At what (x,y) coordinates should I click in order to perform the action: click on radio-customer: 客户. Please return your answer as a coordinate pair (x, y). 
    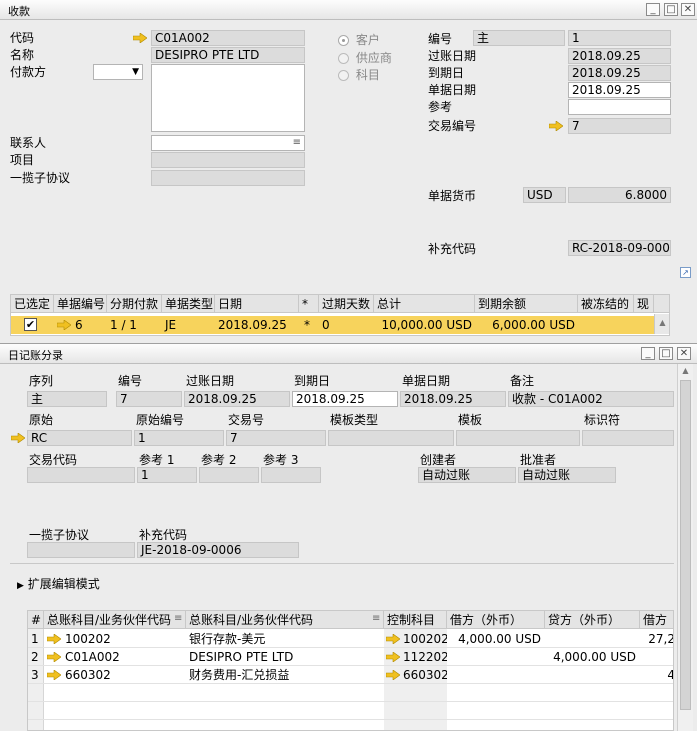
    Looking at the image, I should click on (359, 39).